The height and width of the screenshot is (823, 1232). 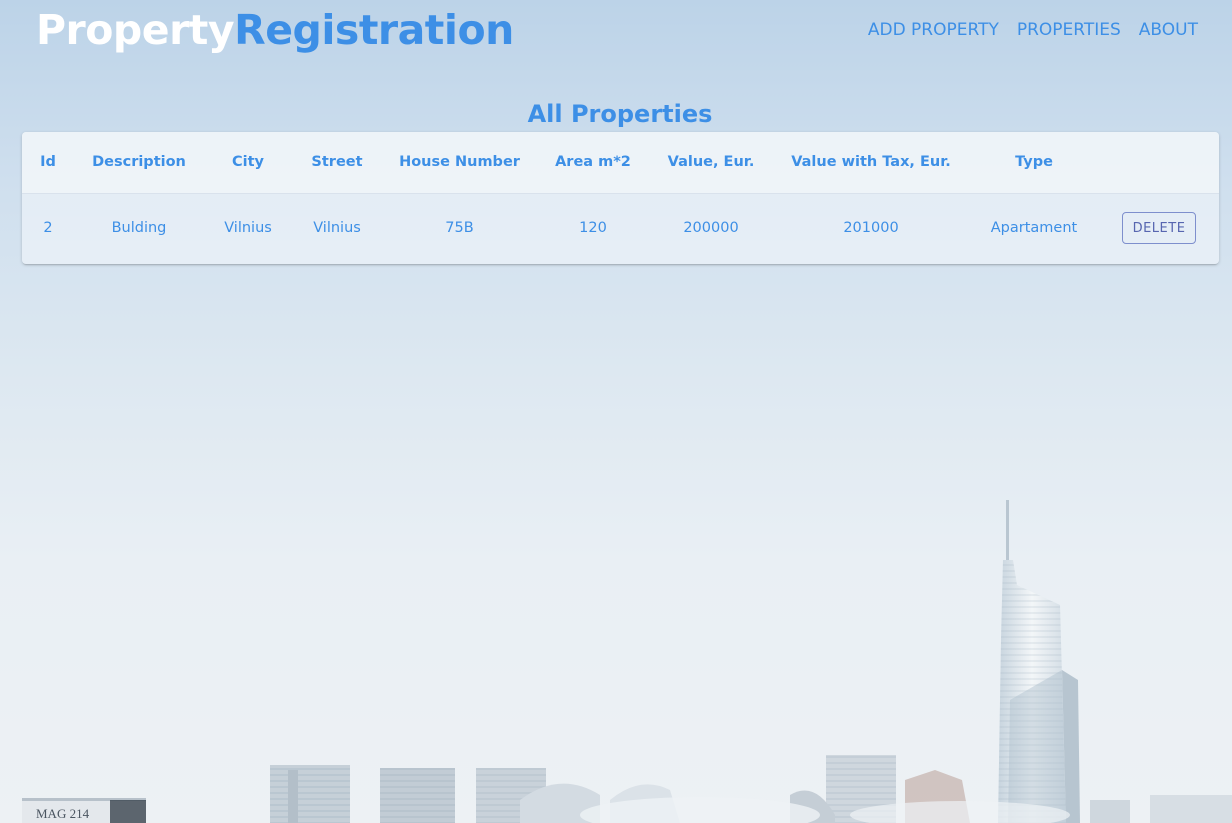 What do you see at coordinates (248, 228) in the screenshot?
I see `cell-city: Vilnius` at bounding box center [248, 228].